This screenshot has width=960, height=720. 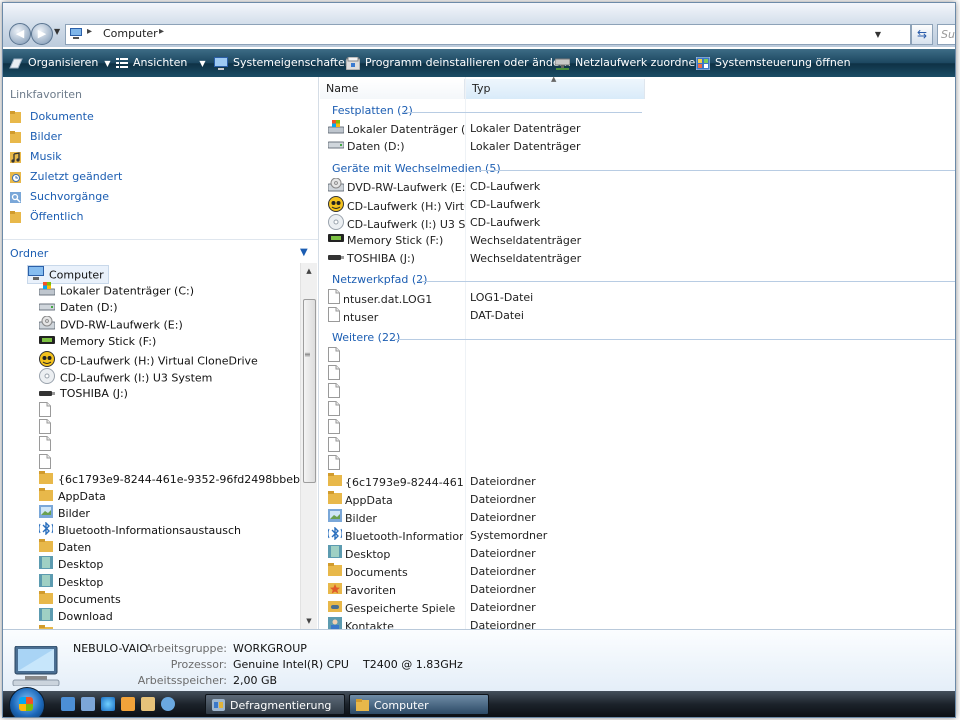 I want to click on refresh-button: ⇆, so click(x=922, y=34).